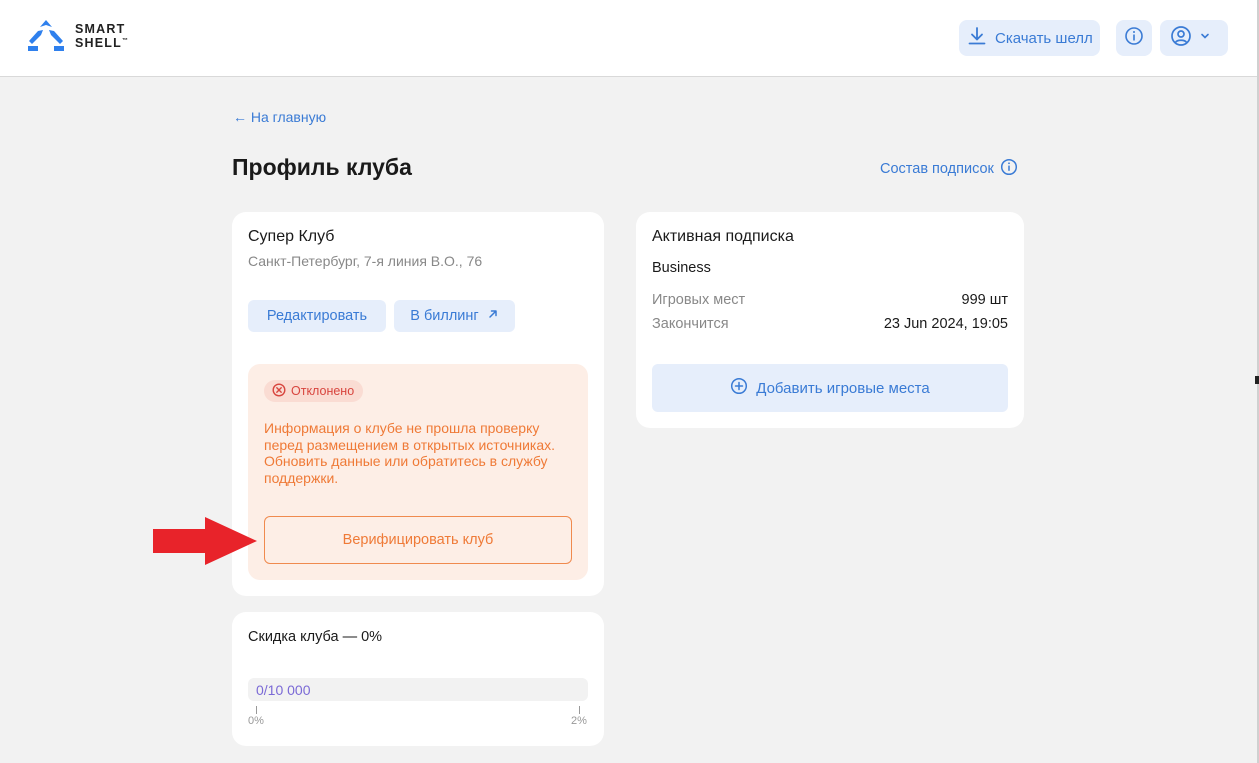 The height and width of the screenshot is (763, 1259). Describe the element at coordinates (256, 710) in the screenshot. I see `tick-min` at that location.